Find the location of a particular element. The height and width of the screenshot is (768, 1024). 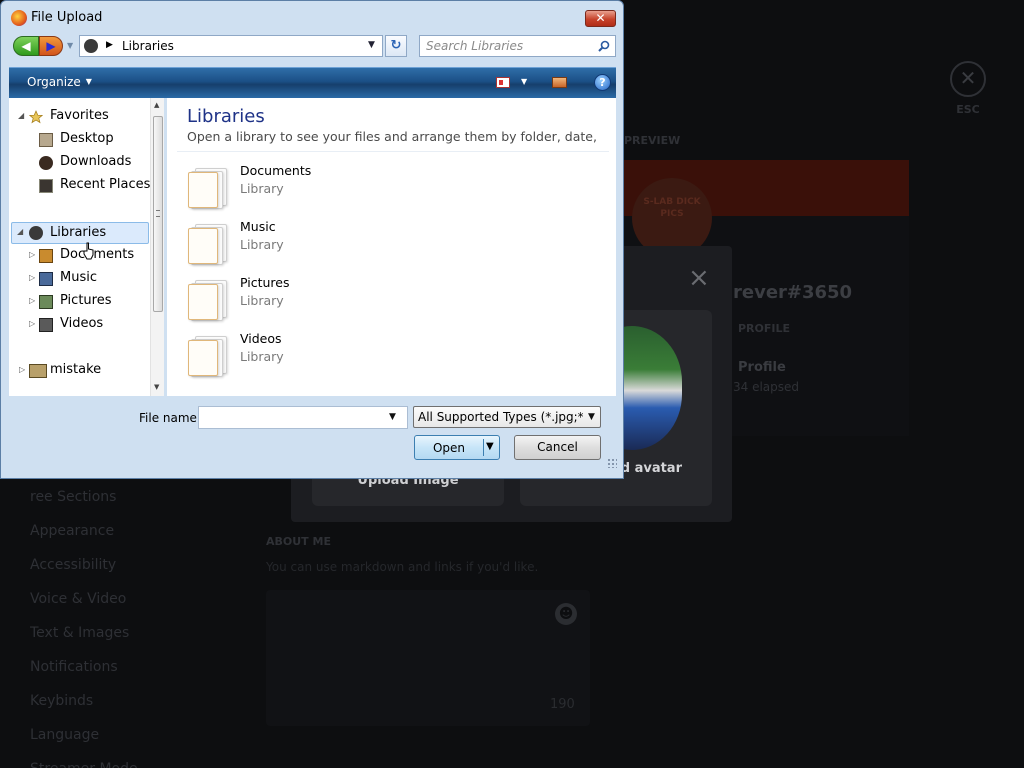

bg-modal-close-button: × is located at coordinates (699, 278).